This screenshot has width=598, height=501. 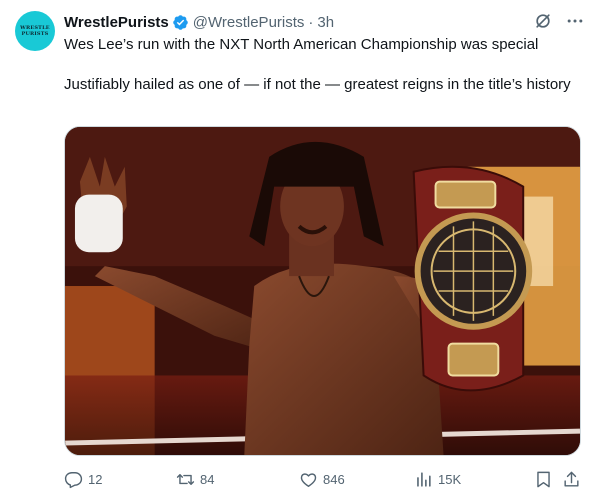 I want to click on author-name: WrestlePurists, so click(x=116, y=22).